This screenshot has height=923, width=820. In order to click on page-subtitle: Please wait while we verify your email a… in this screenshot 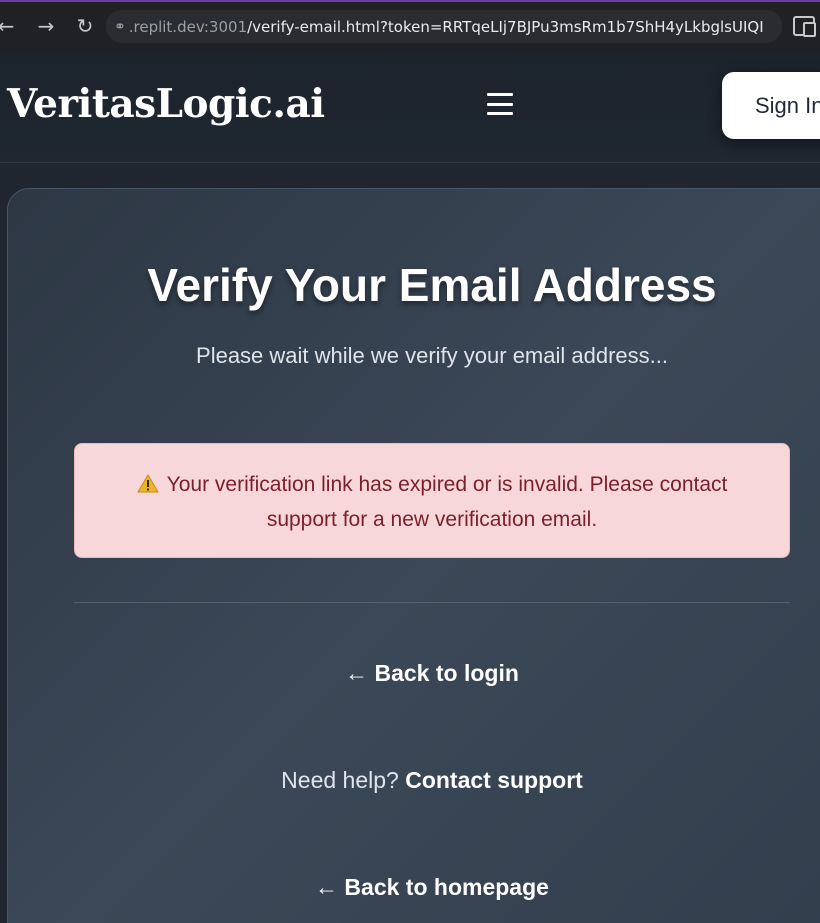, I will do `click(432, 355)`.